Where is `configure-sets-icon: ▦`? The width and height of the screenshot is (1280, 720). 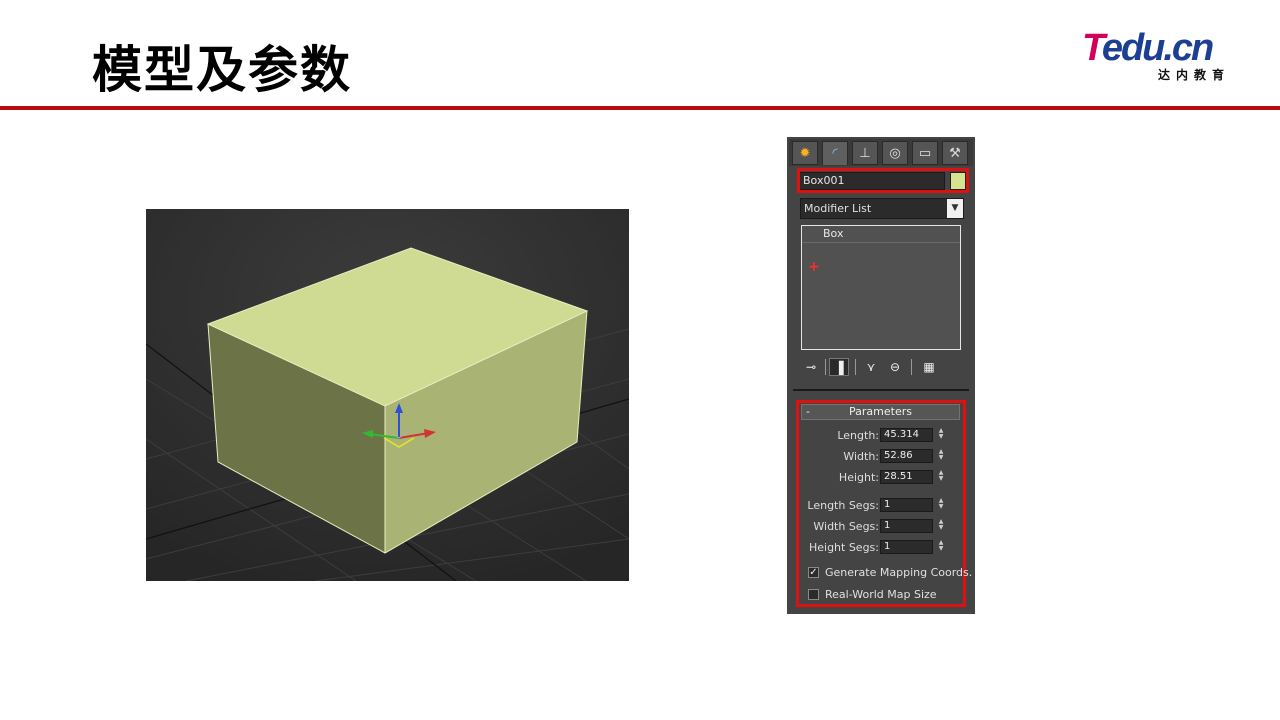
configure-sets-icon: ▦ is located at coordinates (929, 367).